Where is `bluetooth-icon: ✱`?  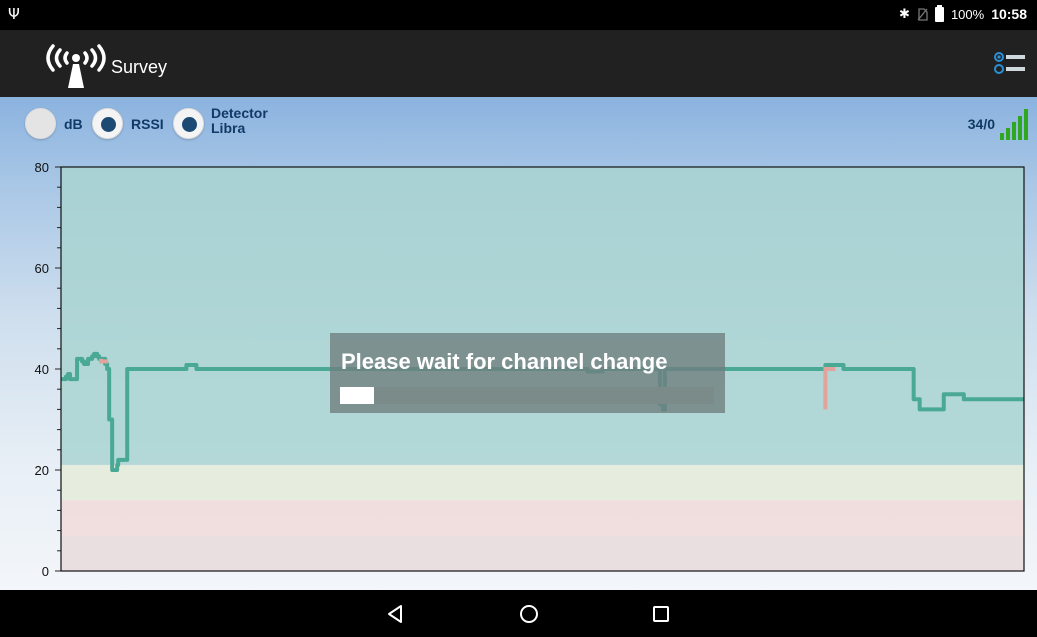
bluetooth-icon: ✱ is located at coordinates (904, 14).